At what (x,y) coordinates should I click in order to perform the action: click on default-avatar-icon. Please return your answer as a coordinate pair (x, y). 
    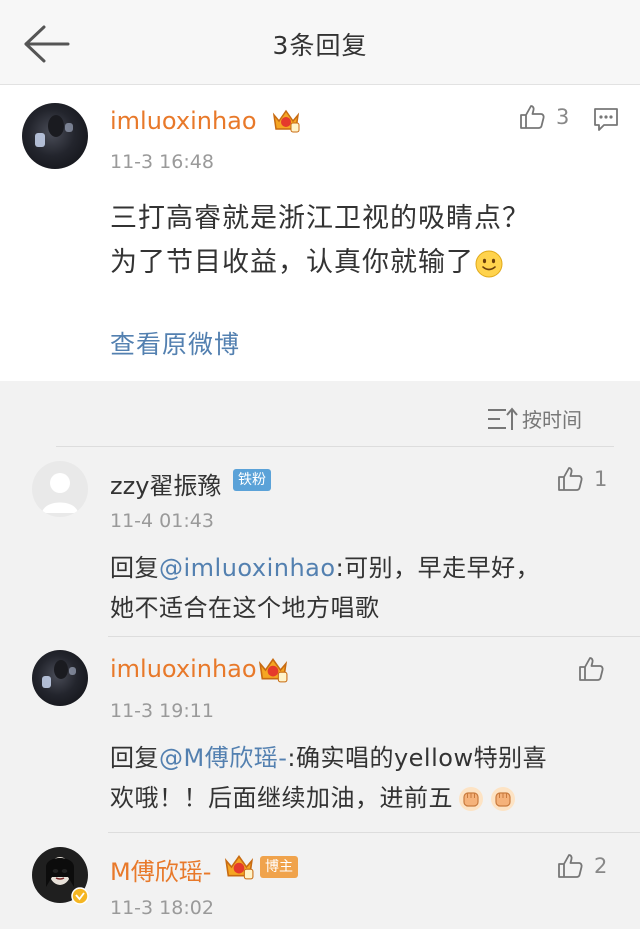
    Looking at the image, I should click on (60, 493).